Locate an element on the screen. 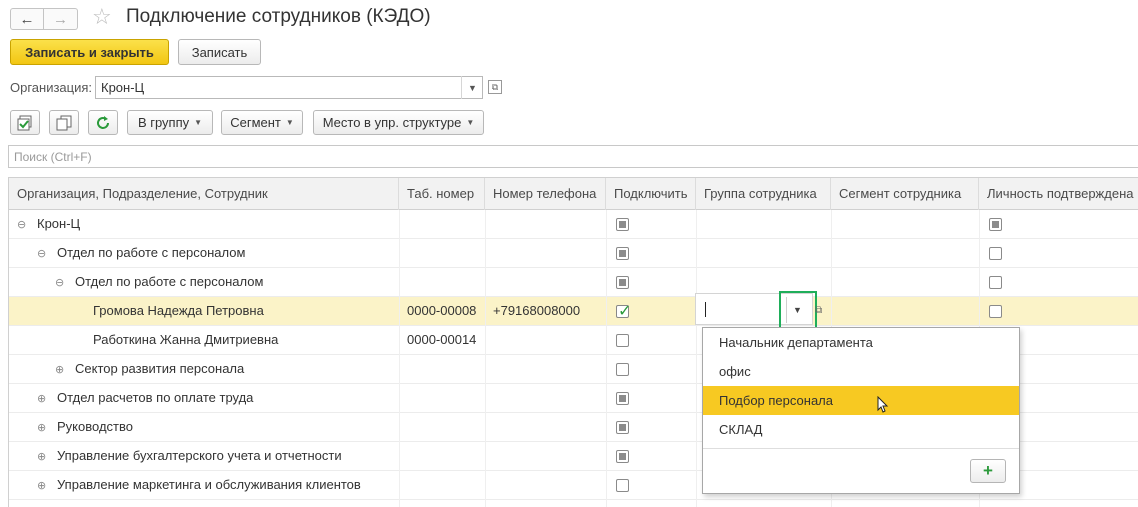 This screenshot has height=507, width=1138. save-button: Записать is located at coordinates (219, 52).